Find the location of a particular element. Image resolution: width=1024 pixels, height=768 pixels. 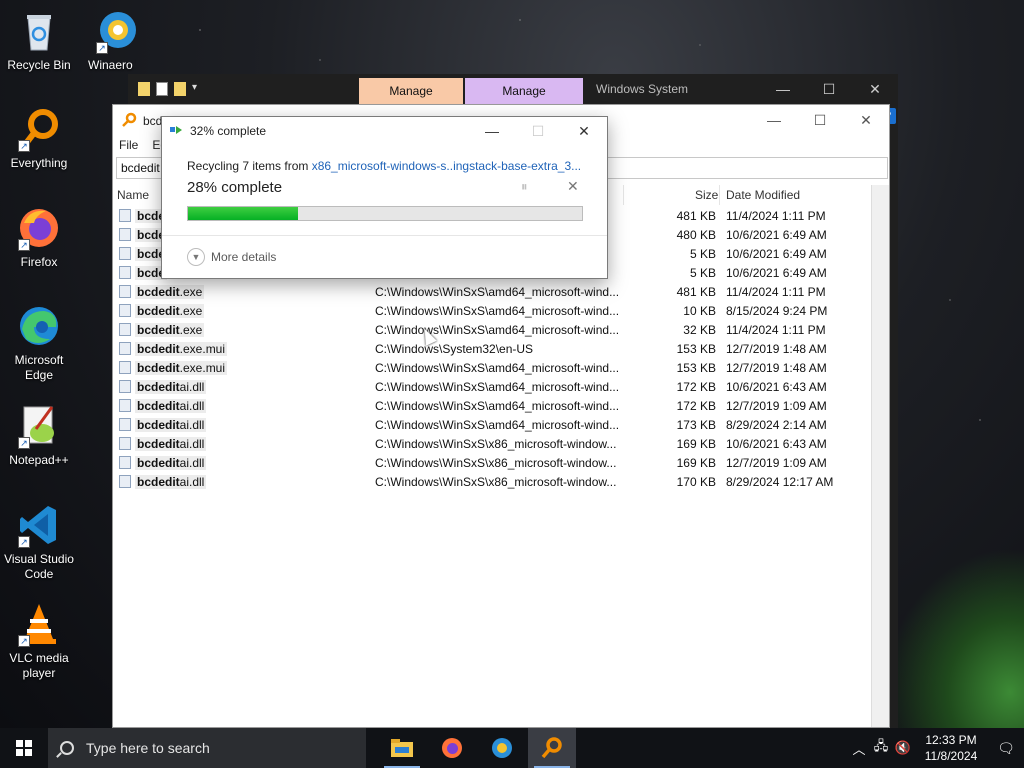

start-button is located at coordinates (24, 748).